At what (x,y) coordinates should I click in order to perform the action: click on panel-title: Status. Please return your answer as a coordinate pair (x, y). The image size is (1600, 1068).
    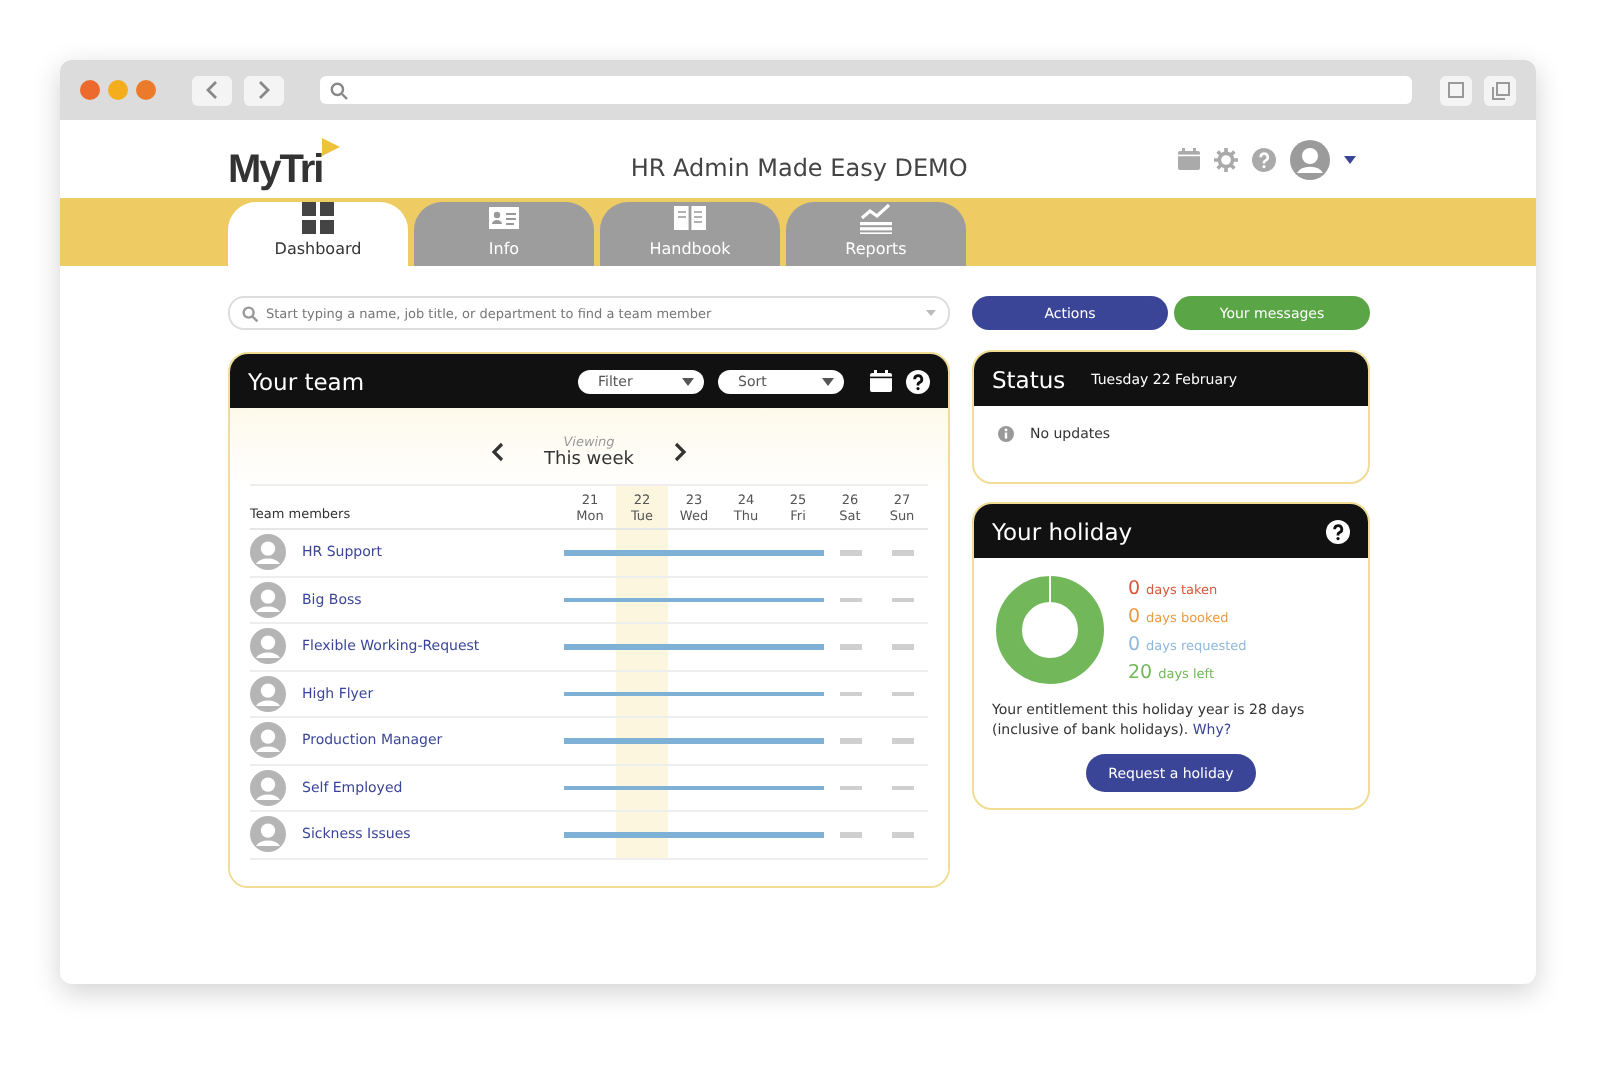
    Looking at the image, I should click on (1029, 379).